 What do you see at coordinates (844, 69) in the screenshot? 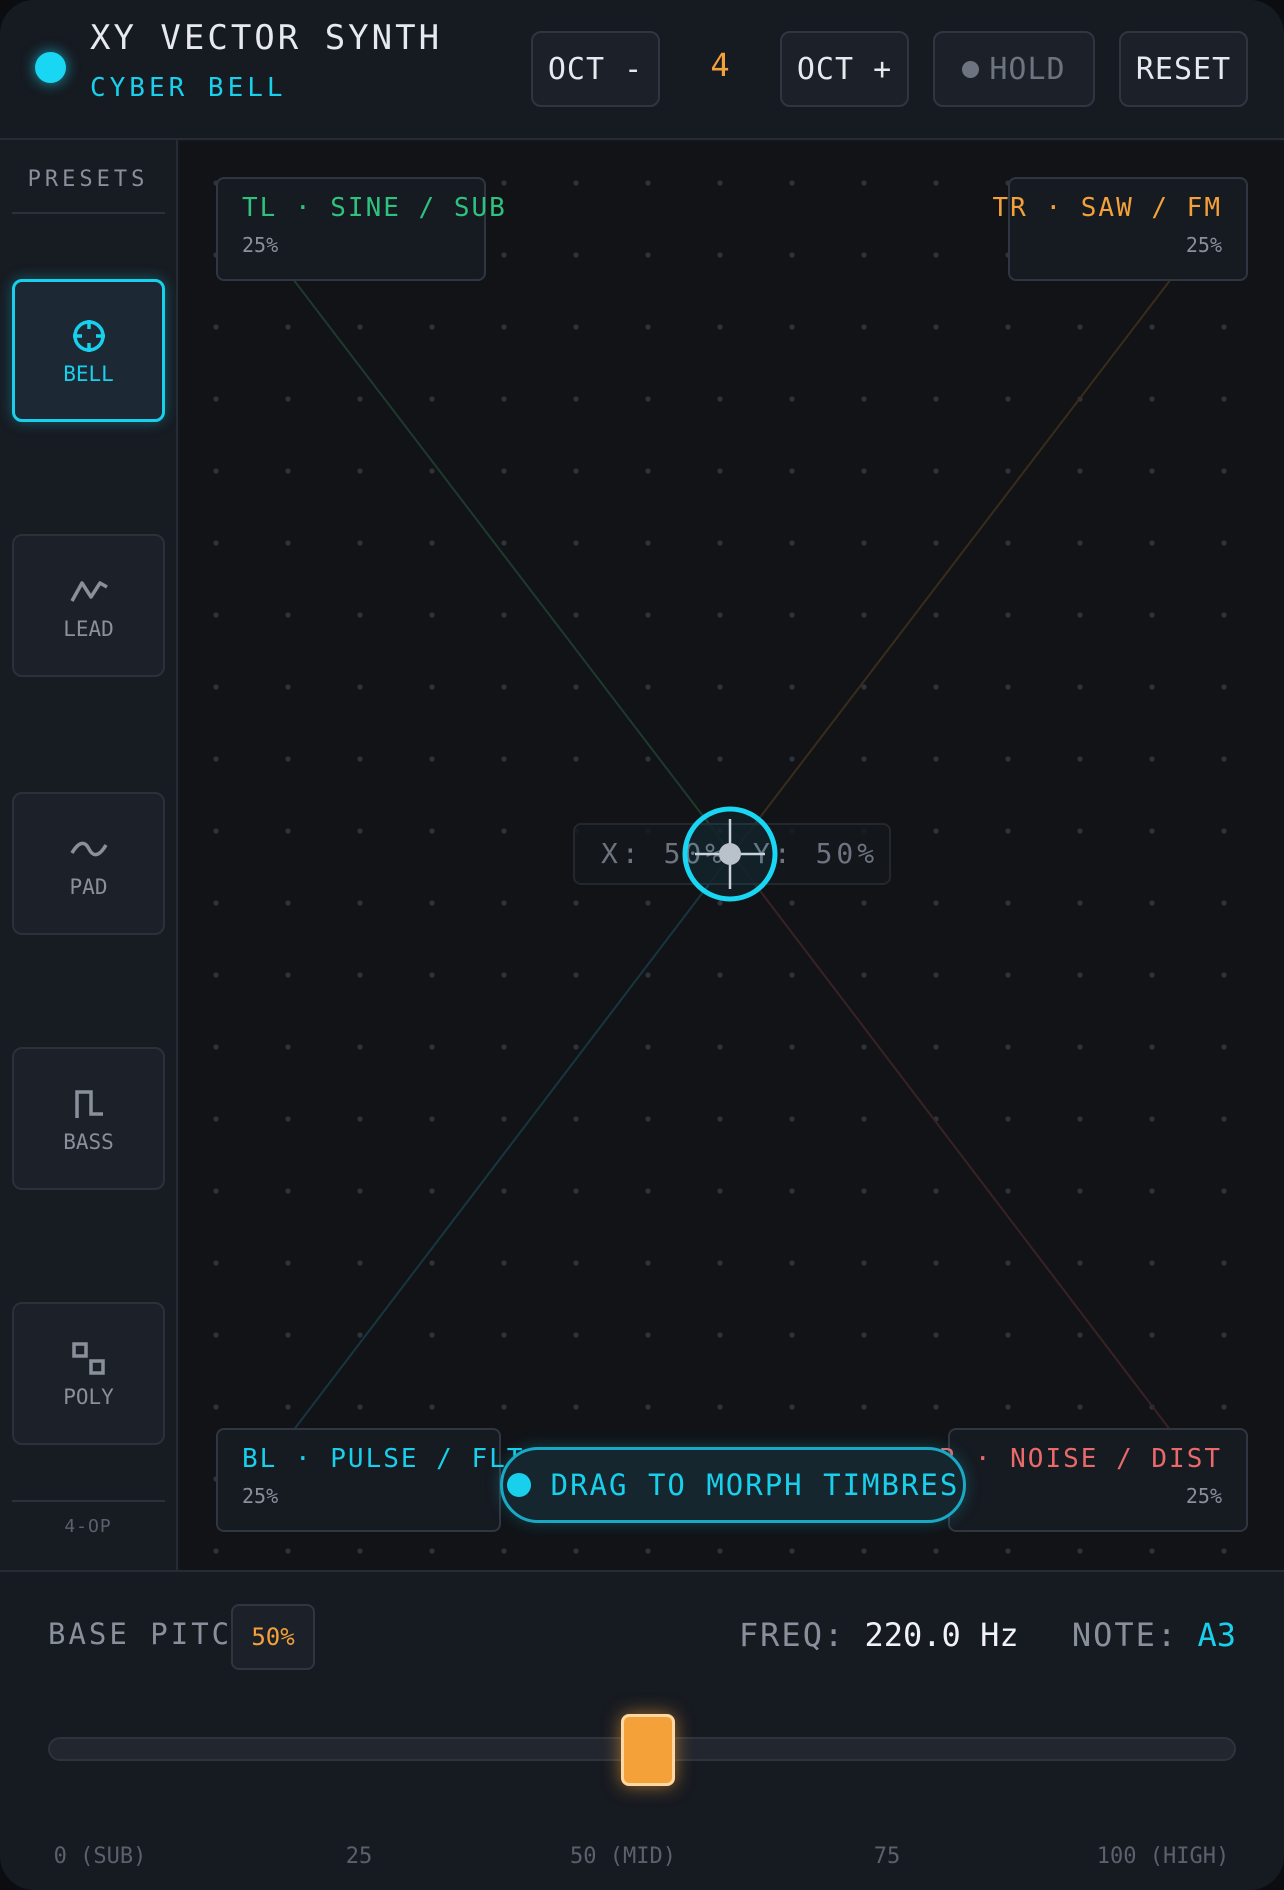
I see `octave-up-button: OCT +` at bounding box center [844, 69].